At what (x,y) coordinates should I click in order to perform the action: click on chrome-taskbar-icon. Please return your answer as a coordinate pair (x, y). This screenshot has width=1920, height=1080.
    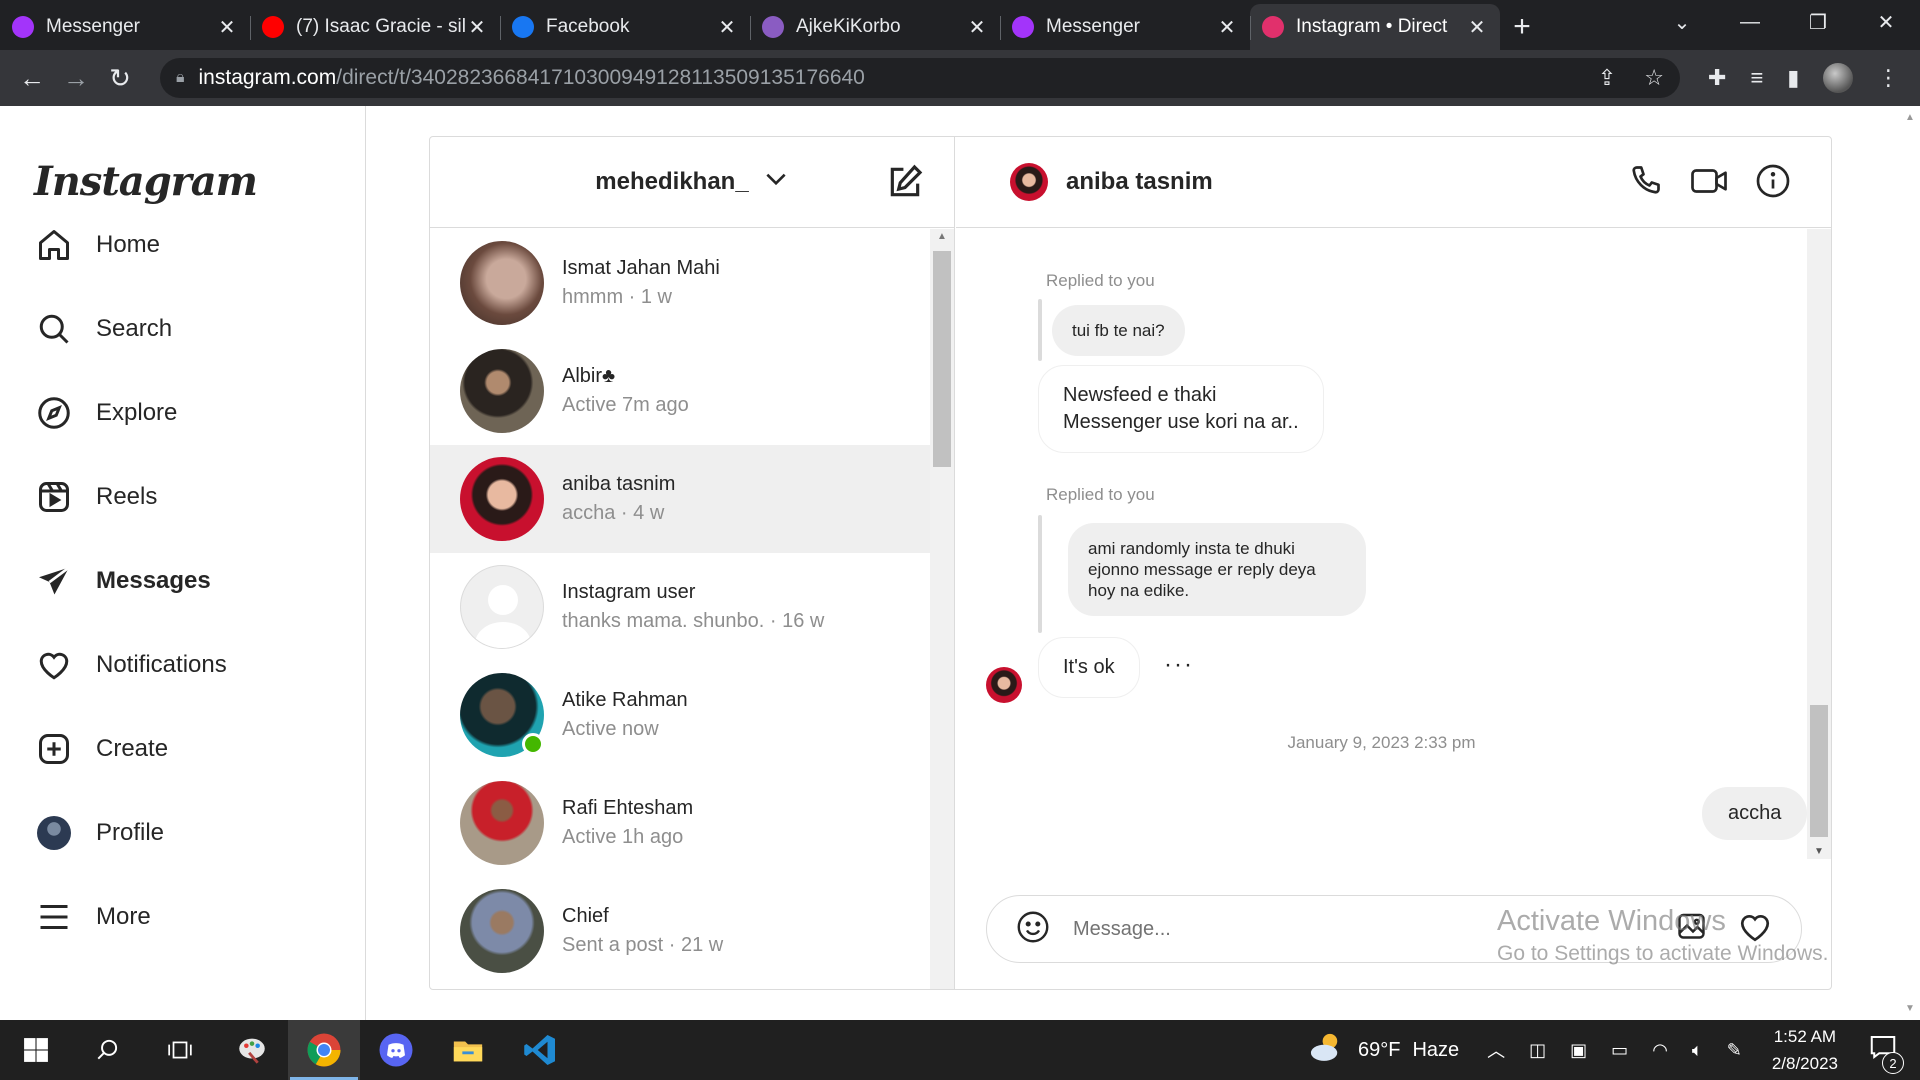
    Looking at the image, I should click on (324, 1050).